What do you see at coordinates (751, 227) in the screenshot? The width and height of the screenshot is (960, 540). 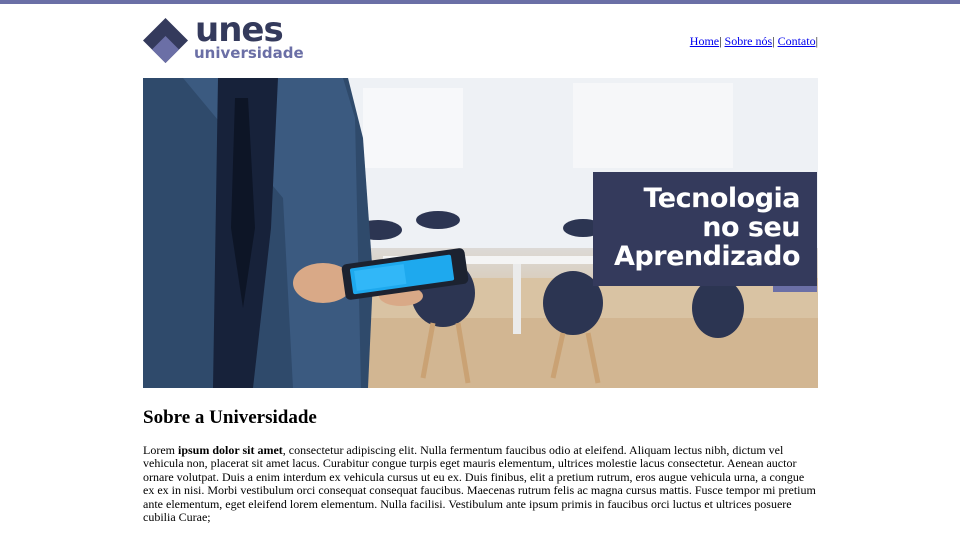 I see `hero-headline-line-2: no seu` at bounding box center [751, 227].